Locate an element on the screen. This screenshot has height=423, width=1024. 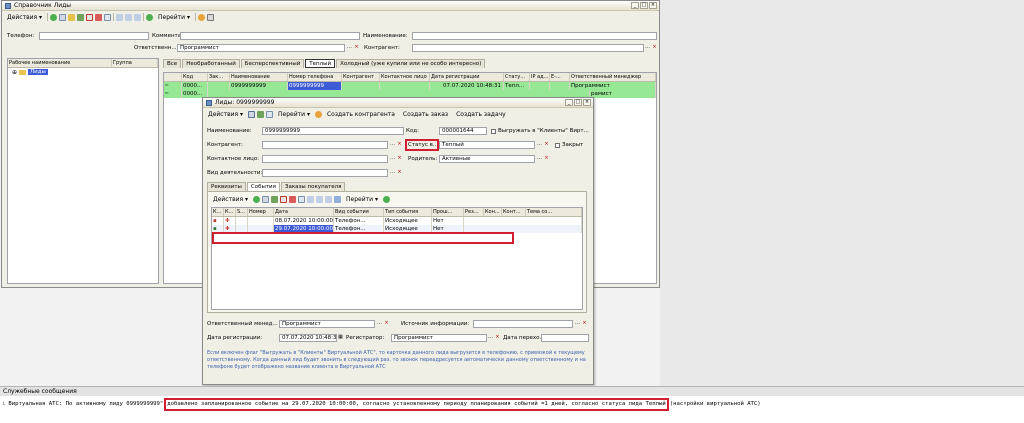
print-icon is located at coordinates (210, 17).